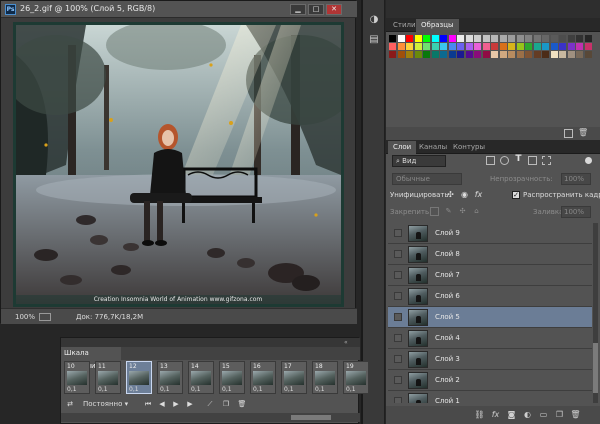 This screenshot has width=600, height=424. What do you see at coordinates (476, 211) in the screenshot?
I see `lock-all-icon: ⌂` at bounding box center [476, 211].